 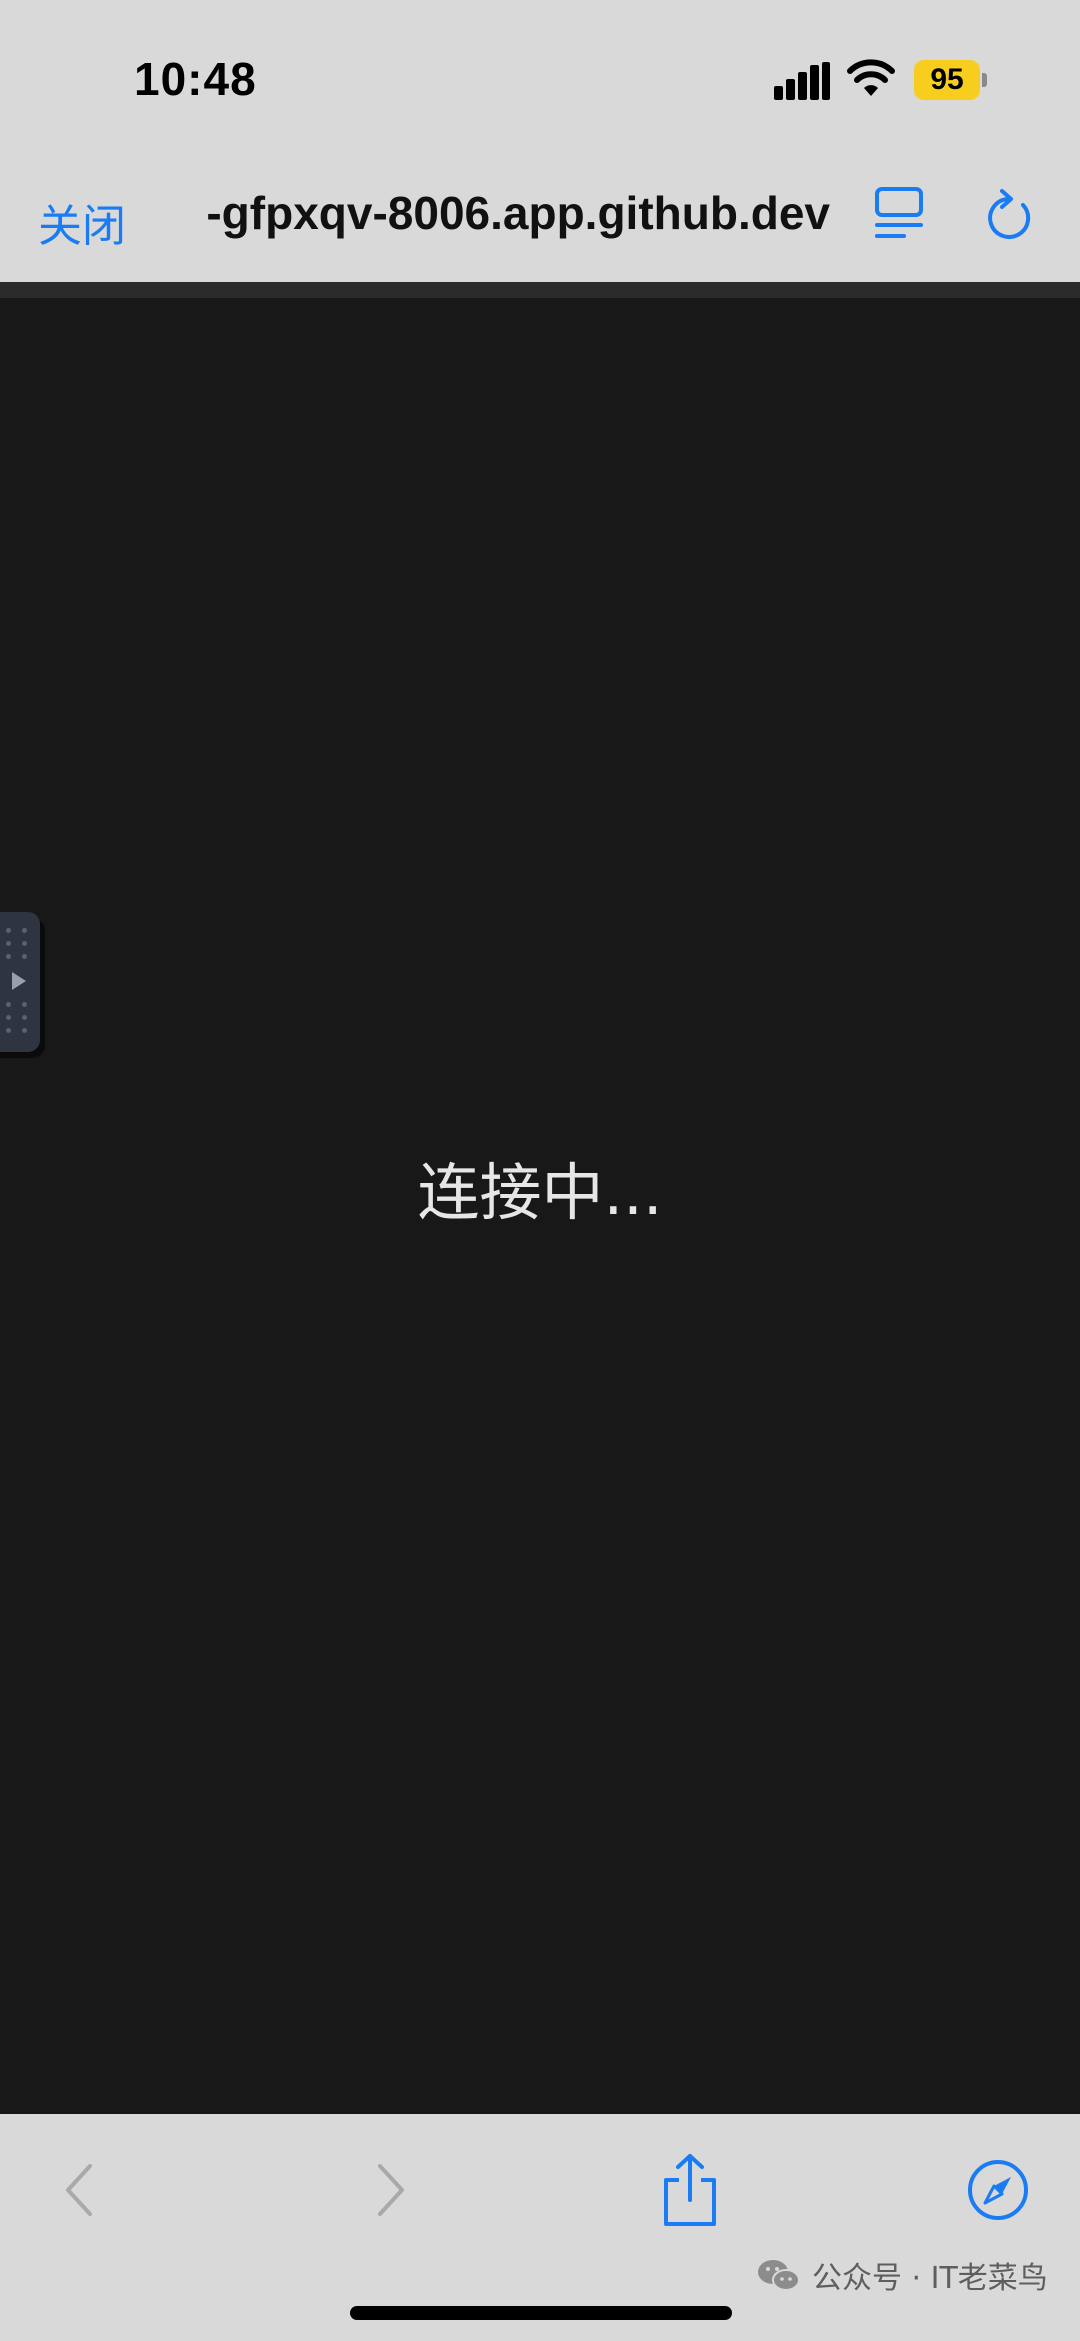 I want to click on drag-dots-bottom, so click(x=18, y=1017).